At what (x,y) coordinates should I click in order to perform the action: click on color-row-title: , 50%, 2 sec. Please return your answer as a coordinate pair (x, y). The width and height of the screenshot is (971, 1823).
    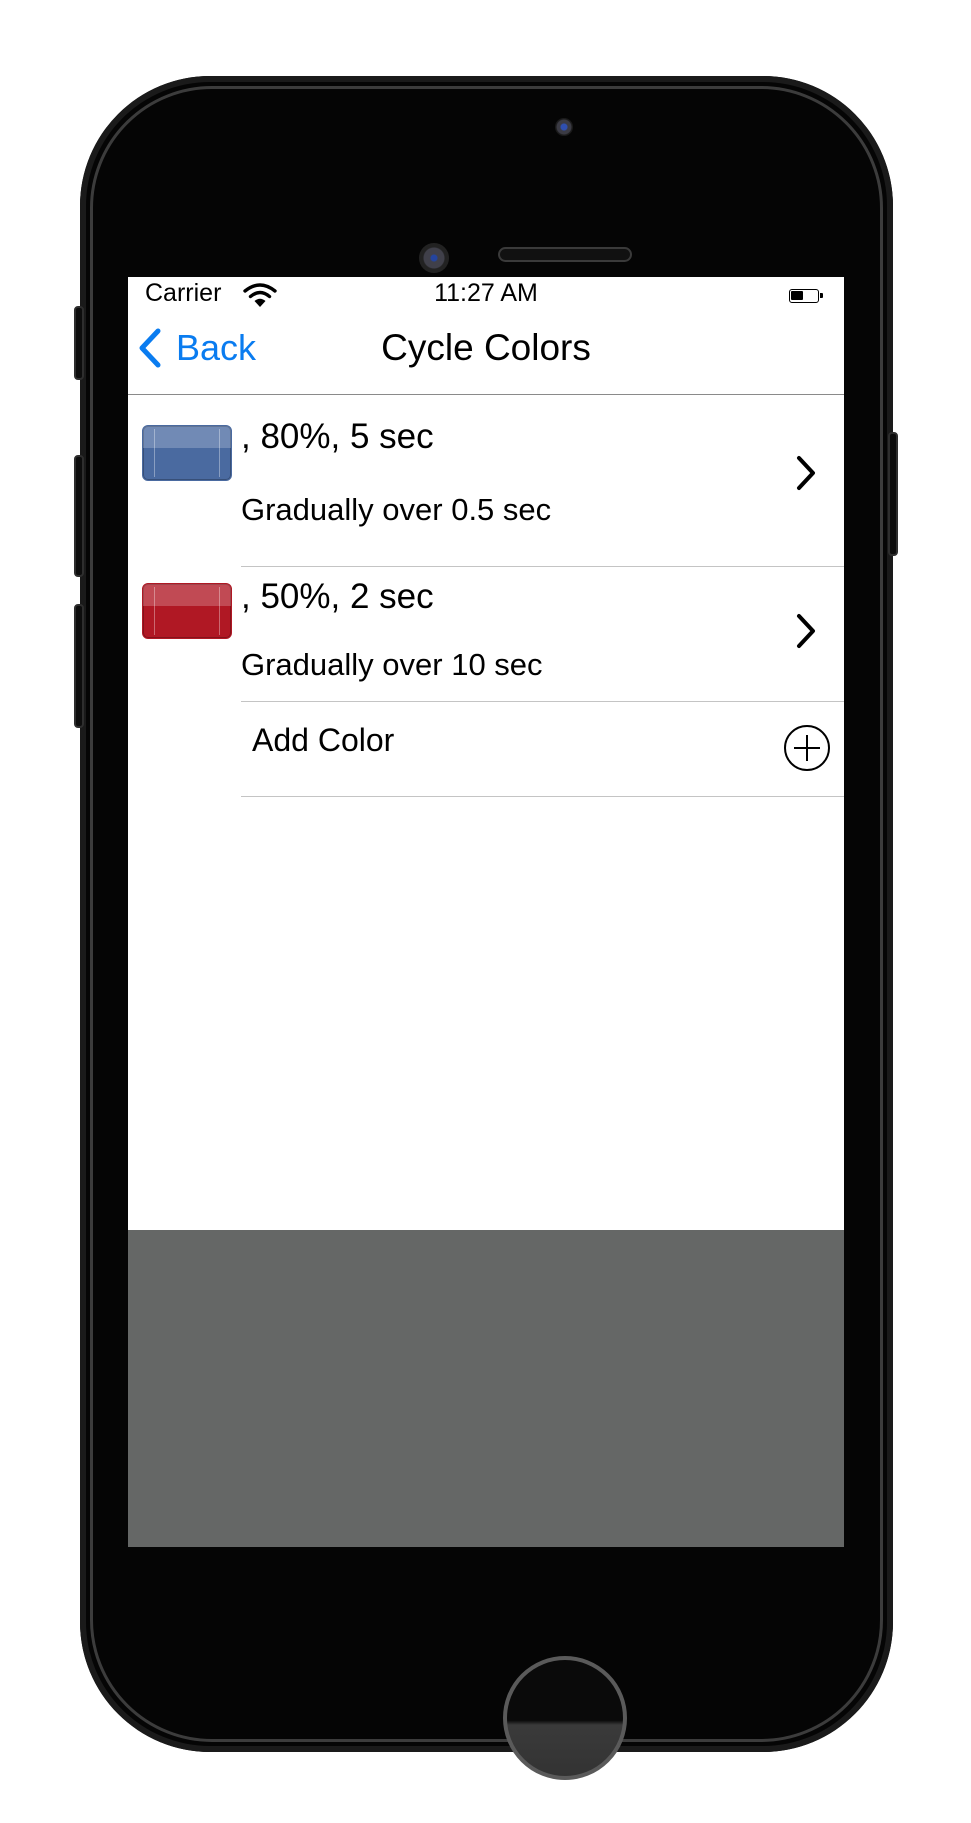
    Looking at the image, I should click on (337, 596).